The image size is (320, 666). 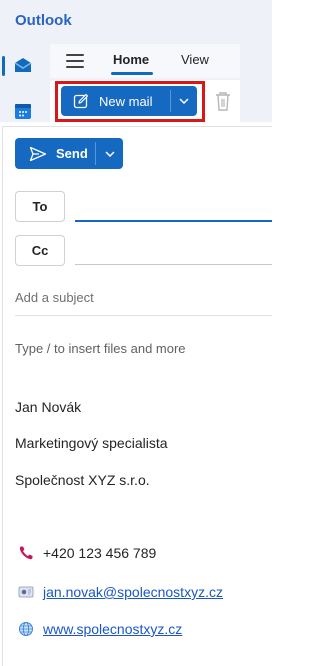 I want to click on body-hint: Type / to insert files and more, so click(x=100, y=348).